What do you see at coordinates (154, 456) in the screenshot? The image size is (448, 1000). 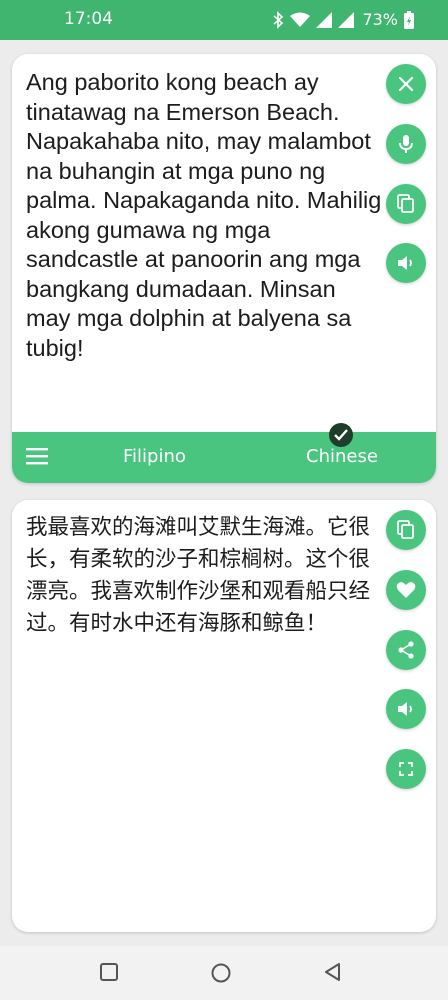 I see `source-language-button: Filipino` at bounding box center [154, 456].